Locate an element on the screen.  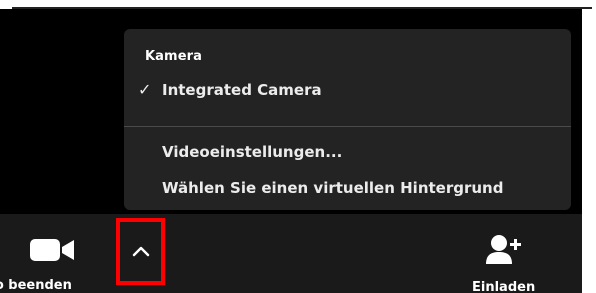
stop-video-label: eo beenden is located at coordinates (36, 285).